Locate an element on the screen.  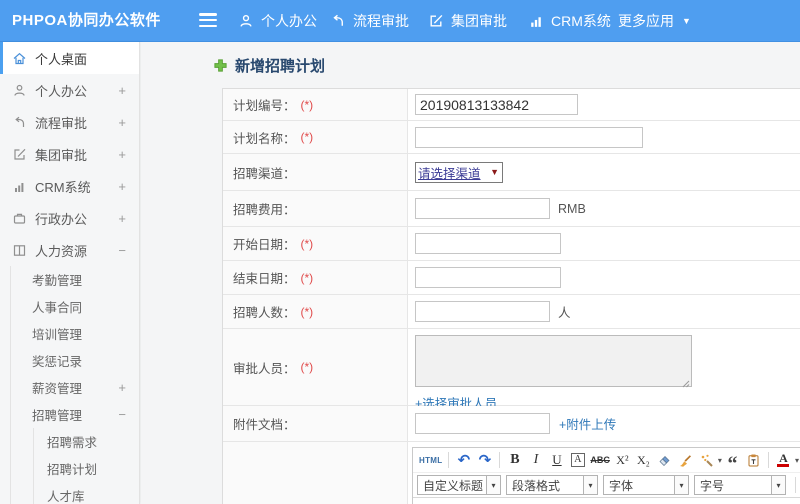
flow-arrow-icon is located at coordinates (20, 121).